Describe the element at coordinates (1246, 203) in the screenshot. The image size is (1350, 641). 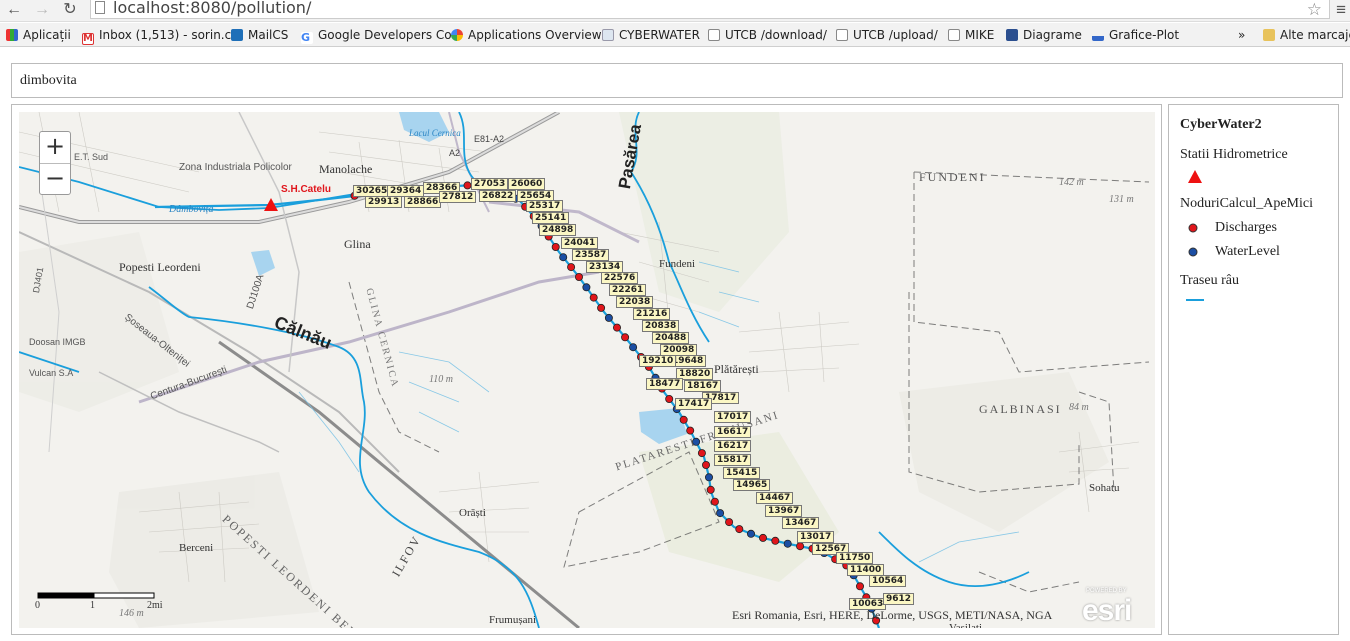
I see `legend-layer-noduri: NoduriCalcul_ApeMici` at that location.